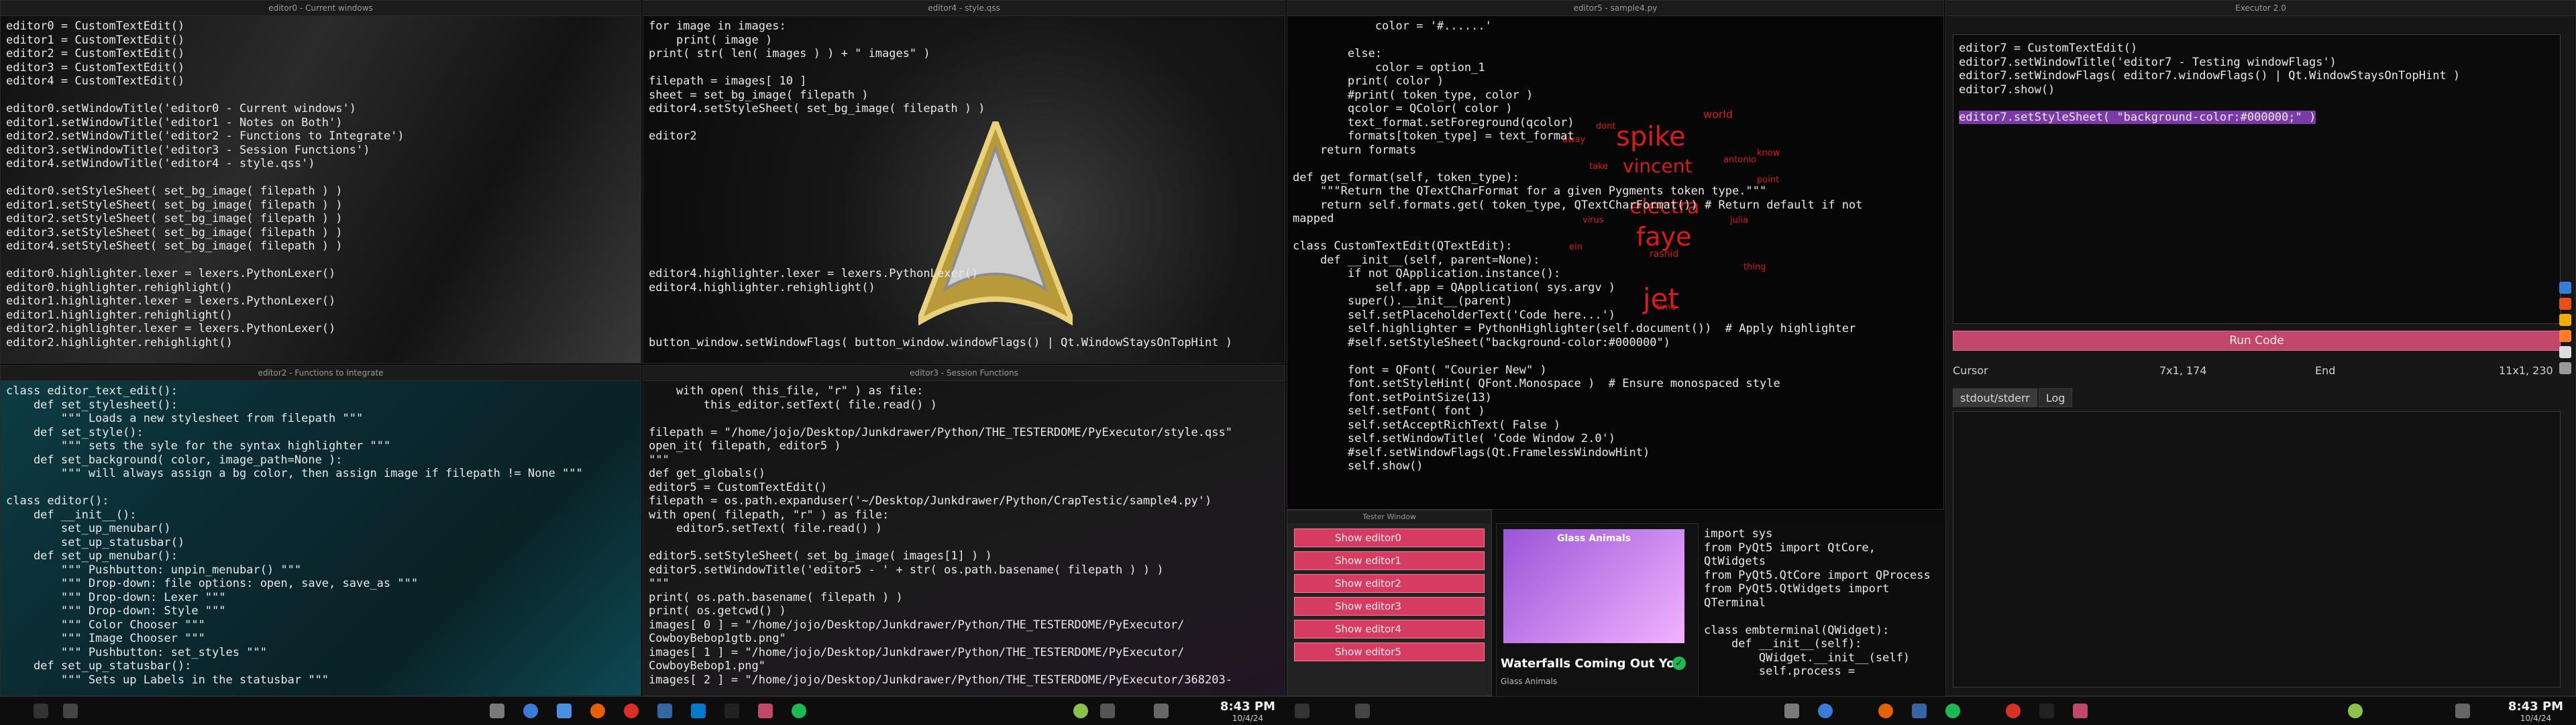 The width and height of the screenshot is (2576, 725). I want to click on x-icon, so click(731, 711).